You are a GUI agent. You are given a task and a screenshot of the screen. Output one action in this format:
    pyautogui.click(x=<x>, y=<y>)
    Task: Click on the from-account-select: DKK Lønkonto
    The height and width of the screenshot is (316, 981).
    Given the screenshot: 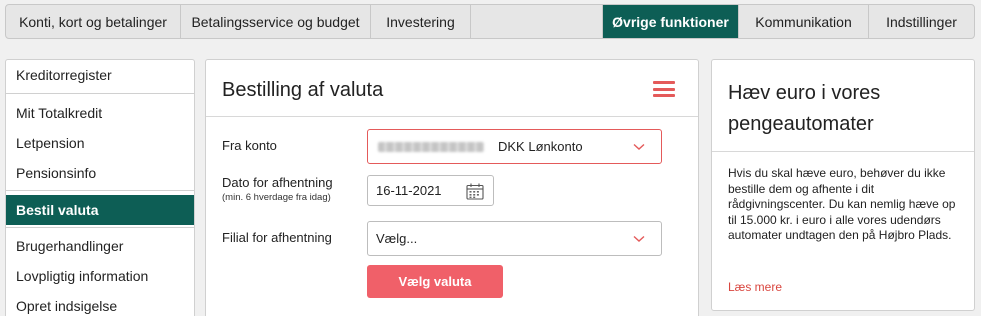 What is the action you would take?
    pyautogui.click(x=514, y=146)
    